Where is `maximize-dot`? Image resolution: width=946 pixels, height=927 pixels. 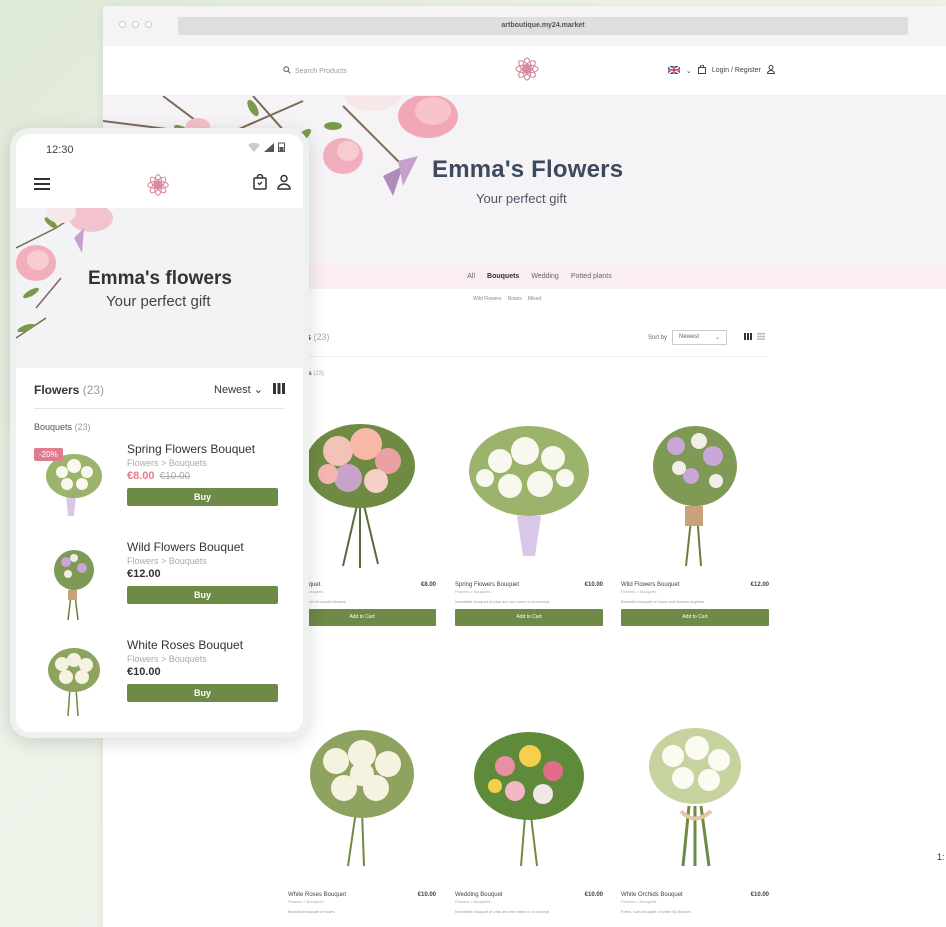 maximize-dot is located at coordinates (148, 24).